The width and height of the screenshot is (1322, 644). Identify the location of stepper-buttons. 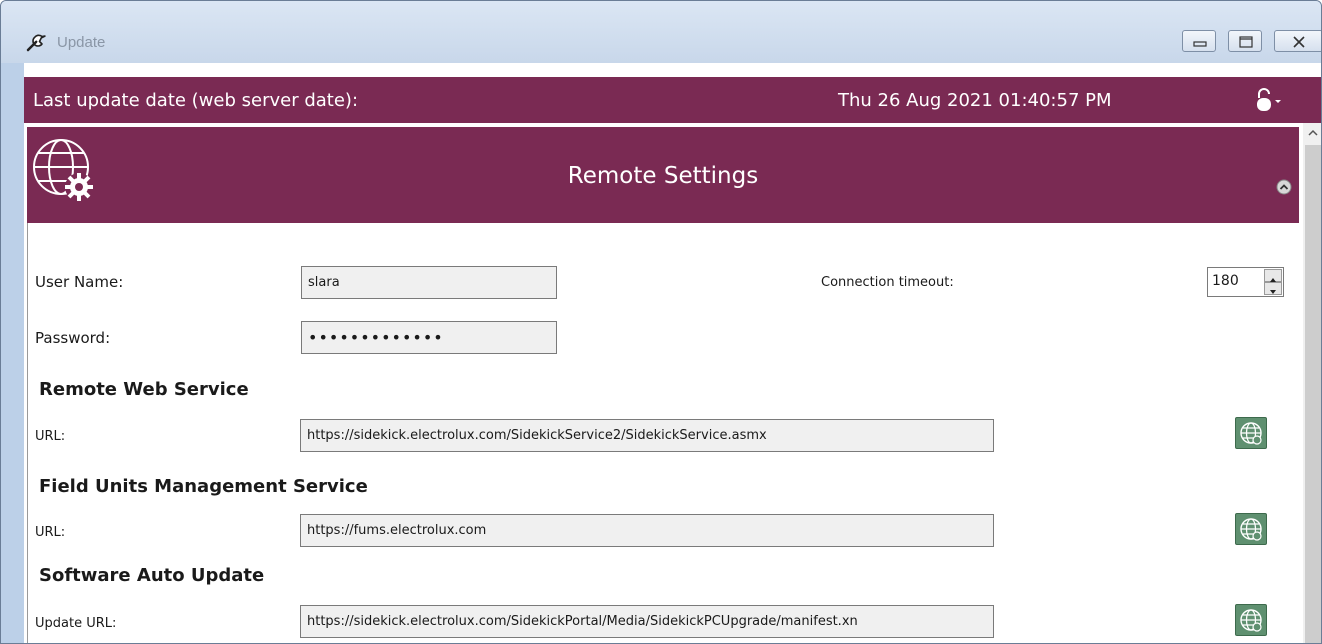
(1273, 282).